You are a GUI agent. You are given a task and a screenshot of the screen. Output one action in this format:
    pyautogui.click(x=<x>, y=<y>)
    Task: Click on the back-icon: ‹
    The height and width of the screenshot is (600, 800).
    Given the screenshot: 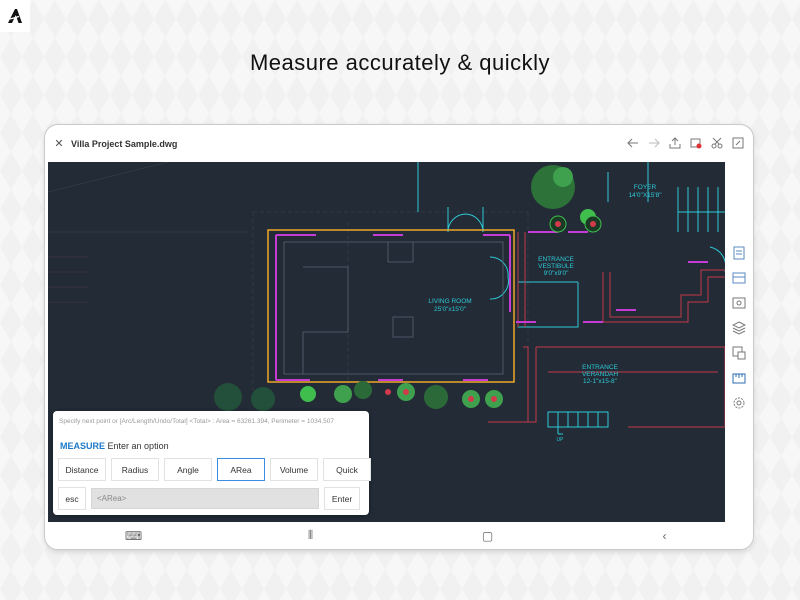 What is the action you would take?
    pyautogui.click(x=665, y=536)
    